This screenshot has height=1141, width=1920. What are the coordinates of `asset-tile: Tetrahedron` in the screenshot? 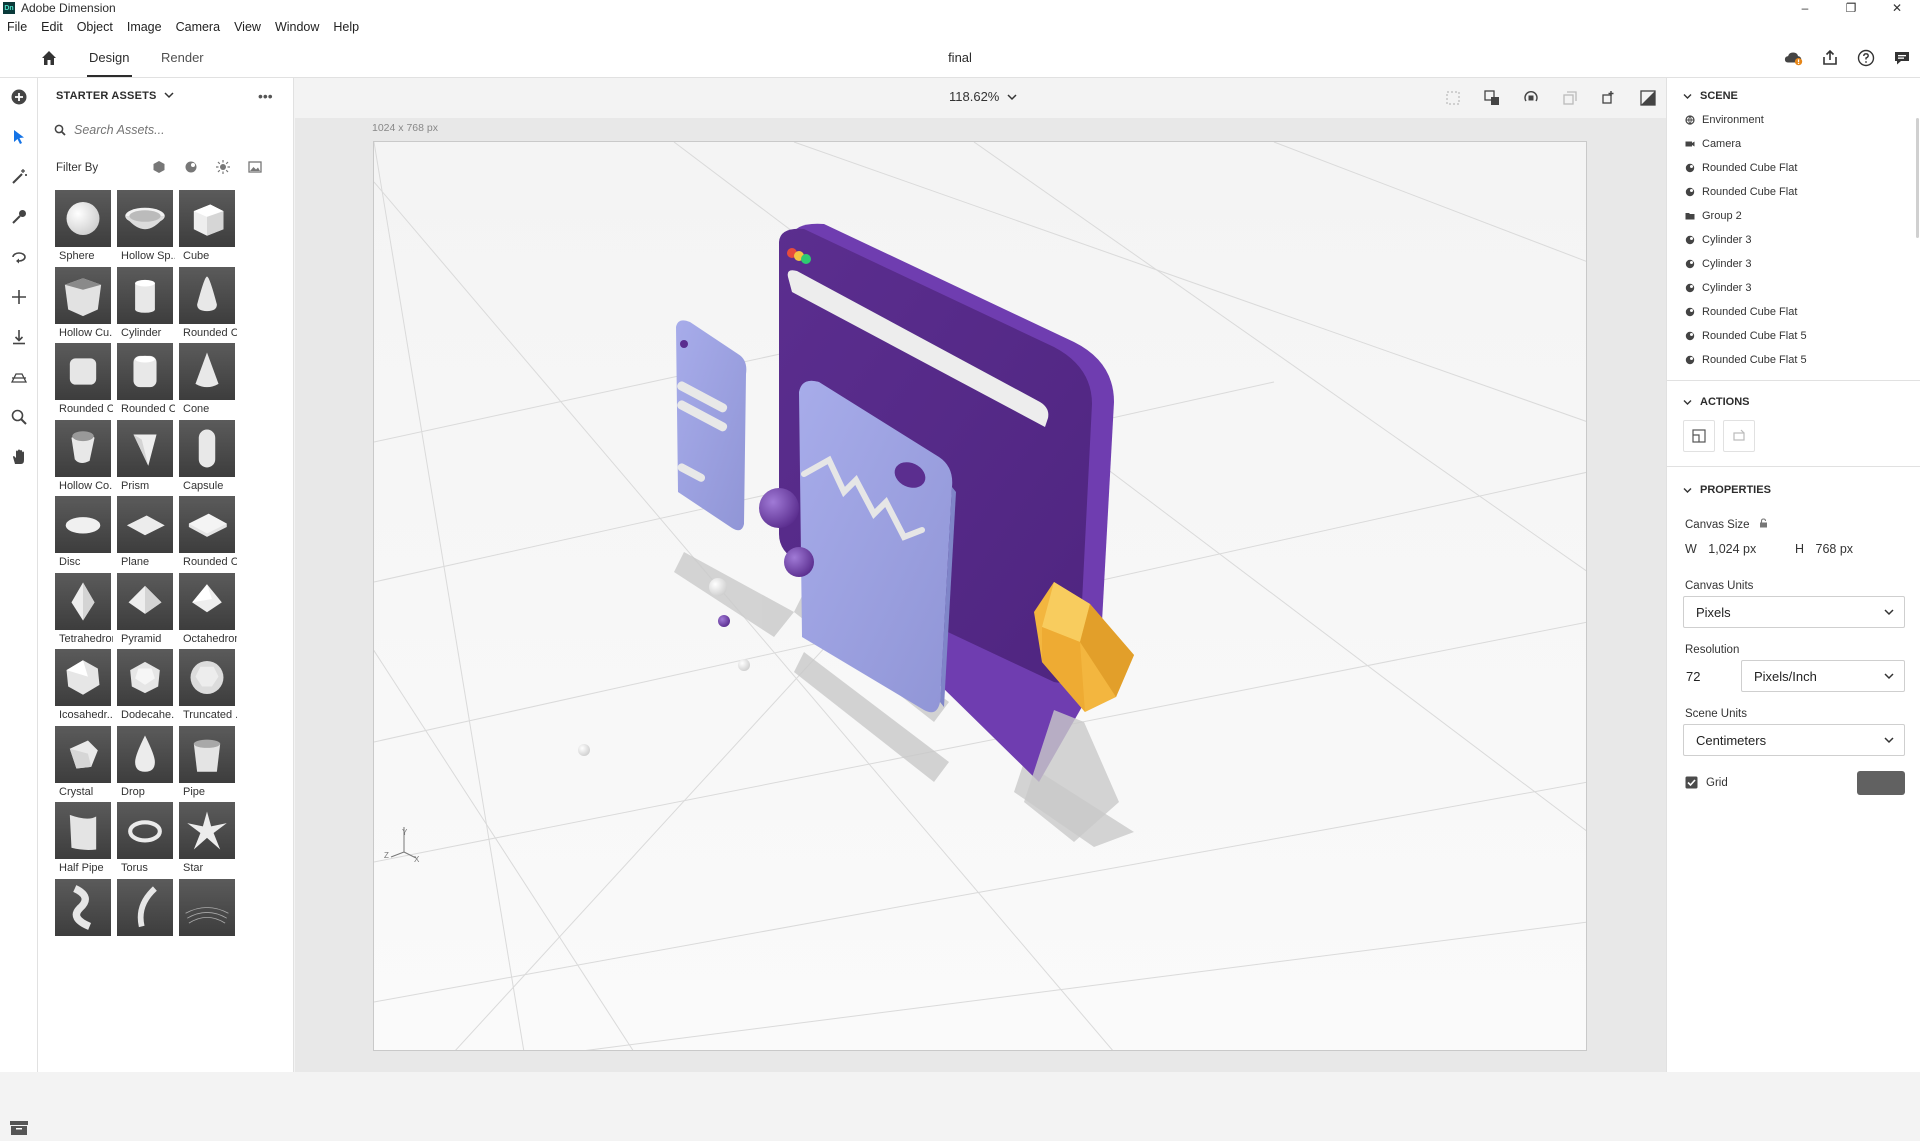 It's located at (89, 615).